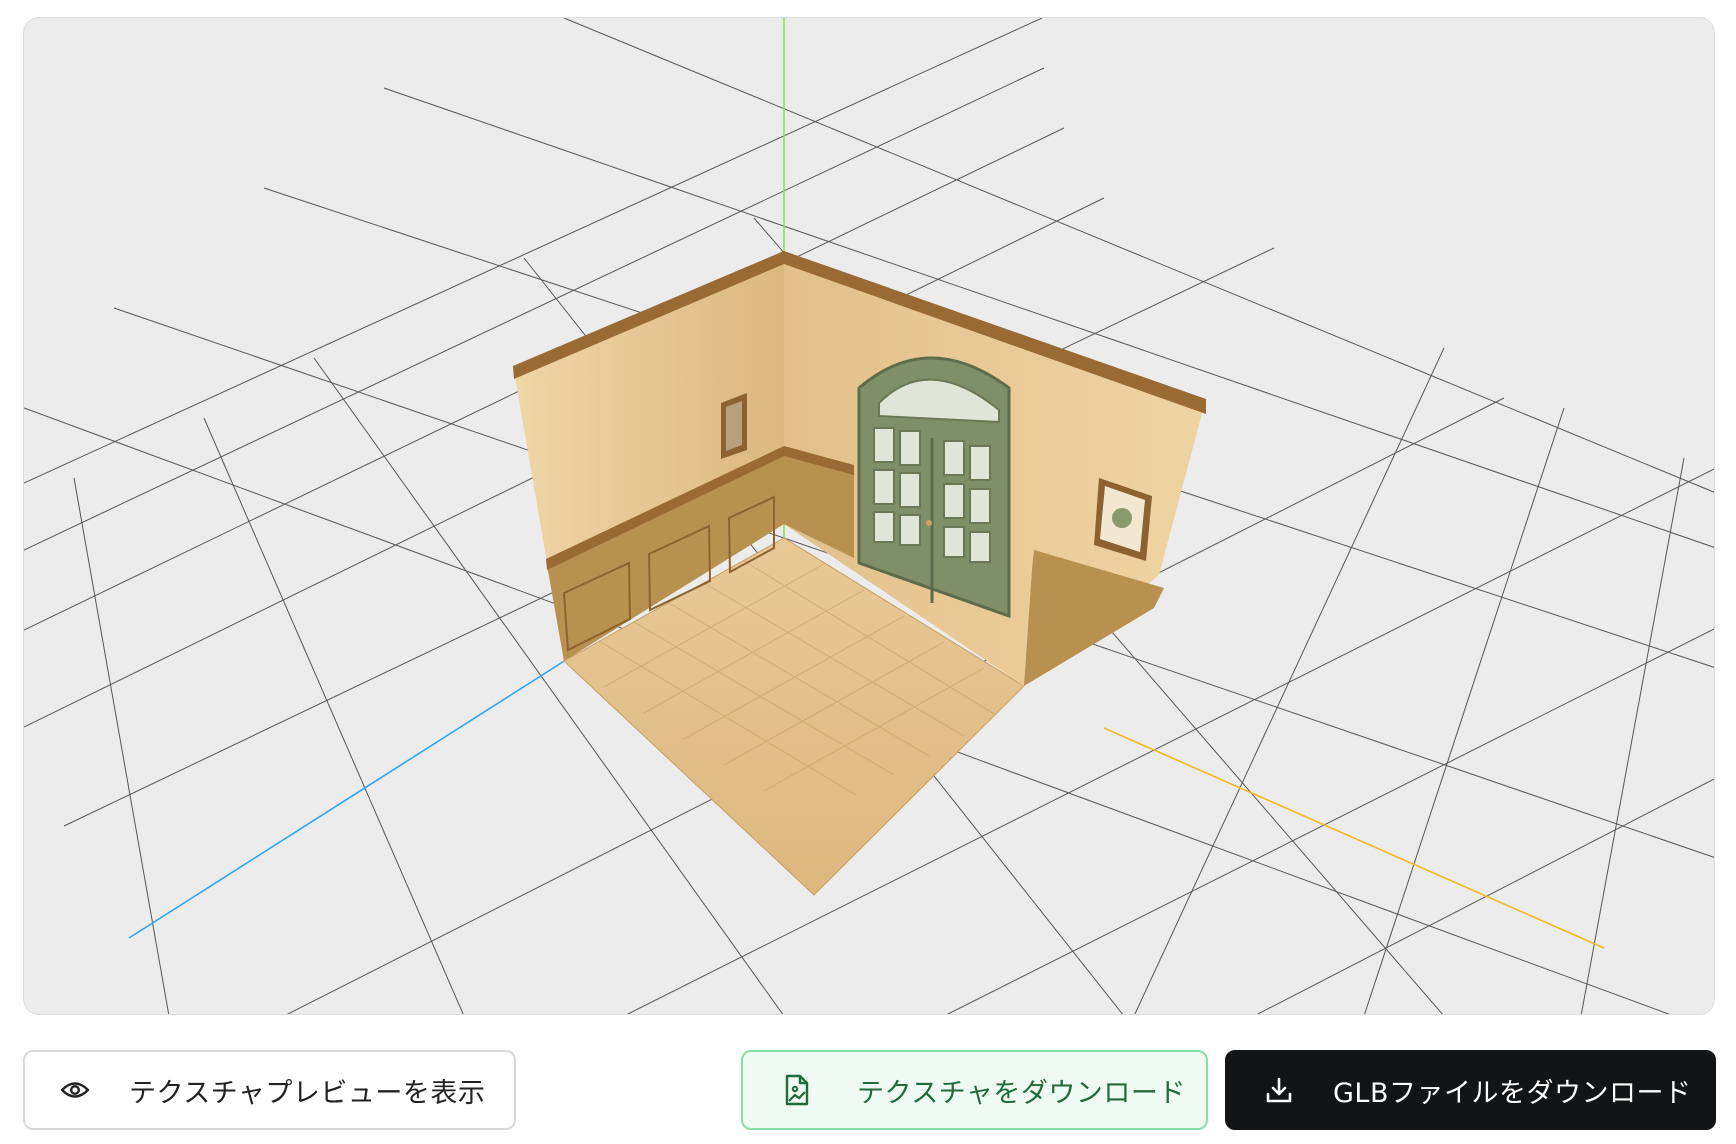  What do you see at coordinates (734, 426) in the screenshot?
I see `small-picture-frame` at bounding box center [734, 426].